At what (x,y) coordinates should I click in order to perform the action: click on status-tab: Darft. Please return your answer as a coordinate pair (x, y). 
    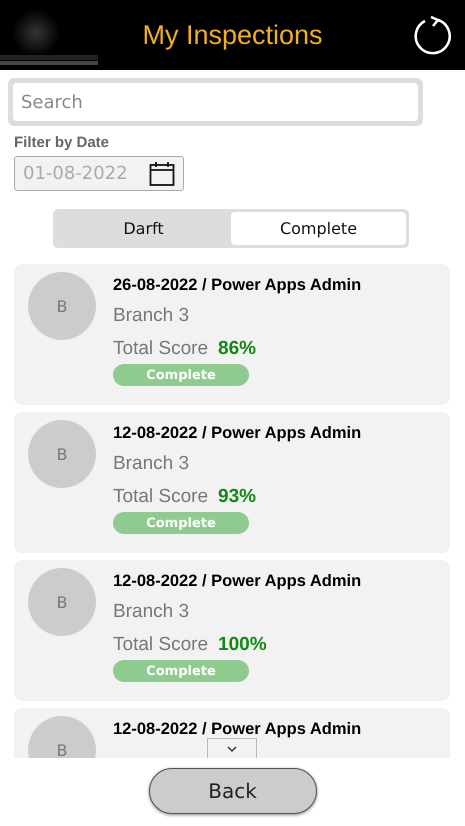
    Looking at the image, I should click on (143, 228).